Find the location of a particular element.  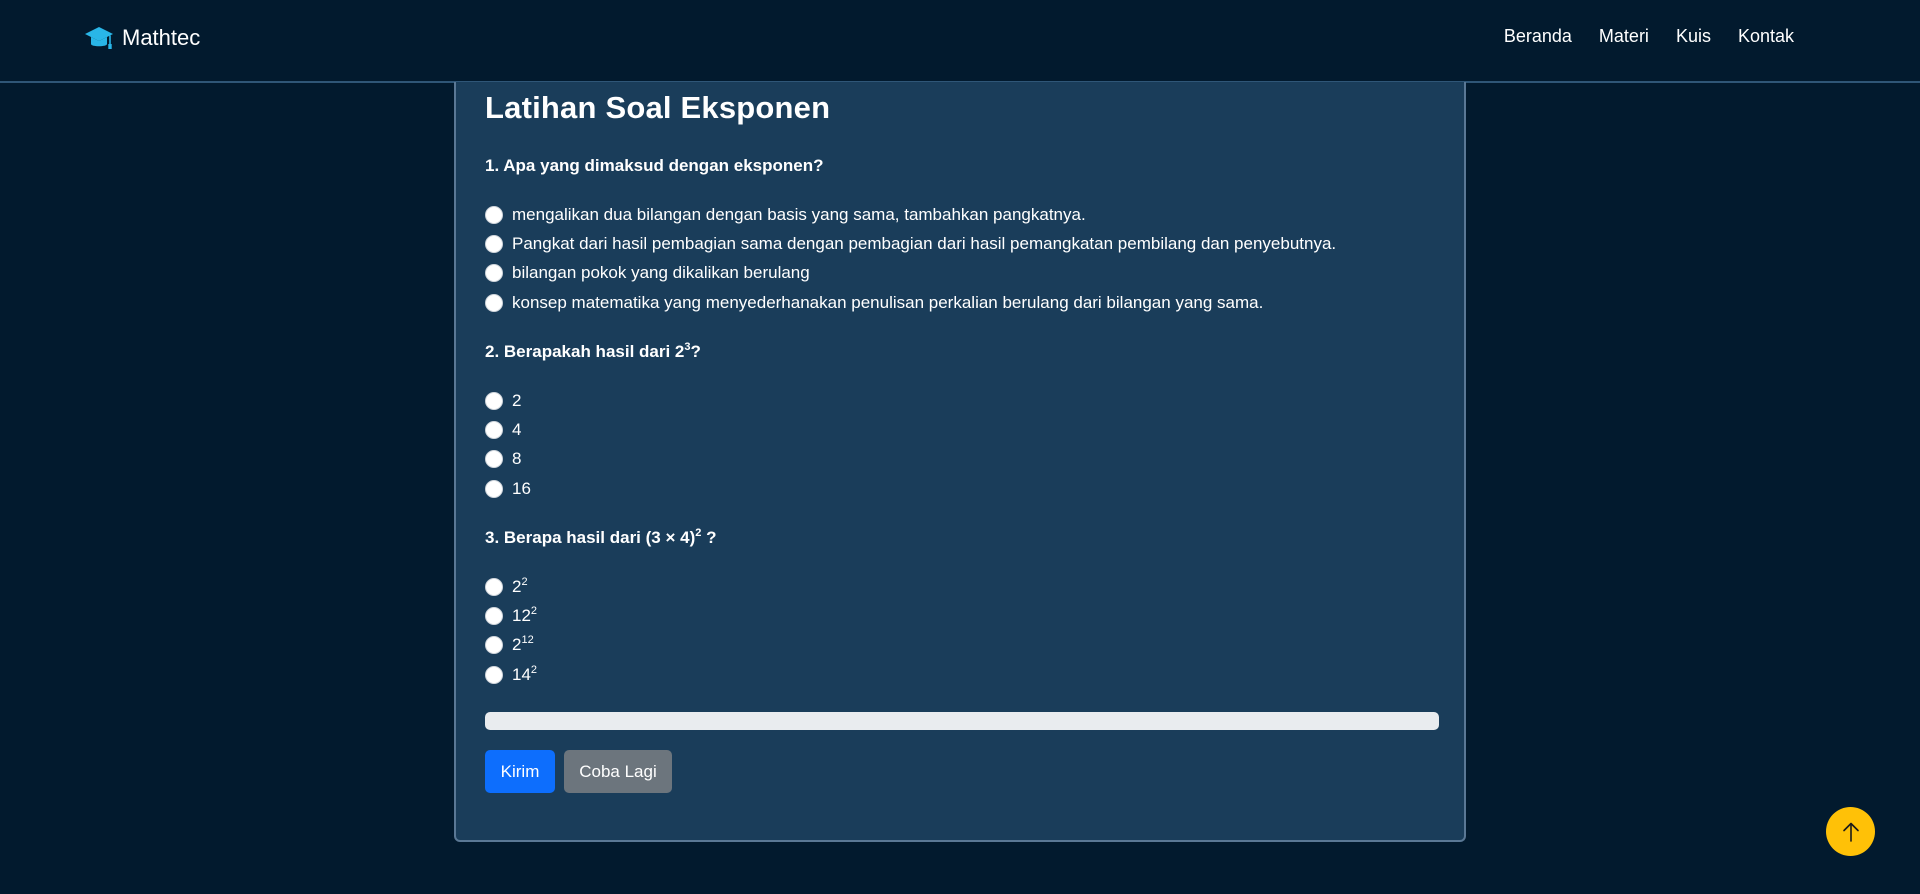

answer-option-label: bilangan pokok yang dikalikan berulang is located at coordinates (661, 273).